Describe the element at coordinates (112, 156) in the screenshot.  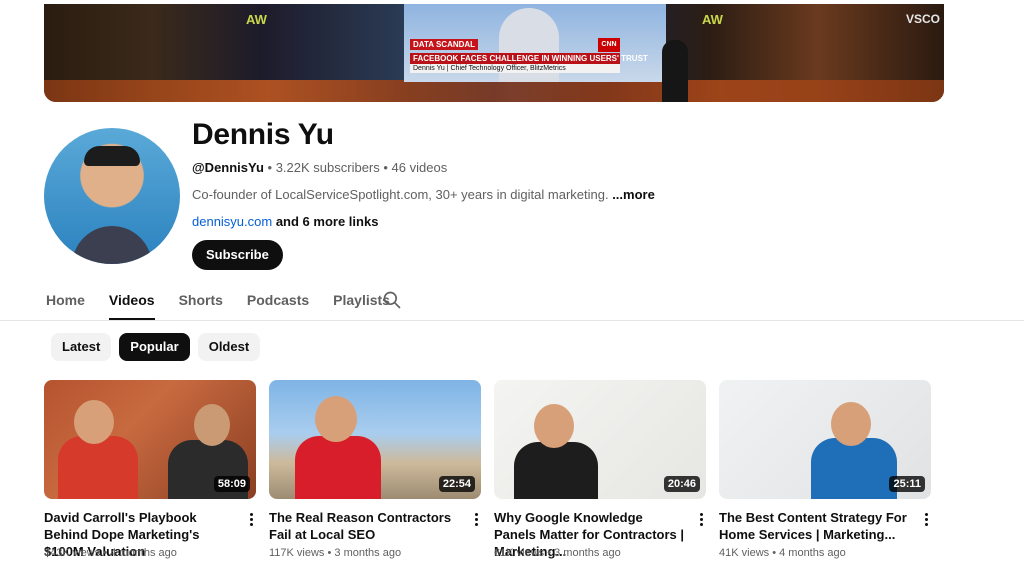
I see `avatar-hair` at that location.